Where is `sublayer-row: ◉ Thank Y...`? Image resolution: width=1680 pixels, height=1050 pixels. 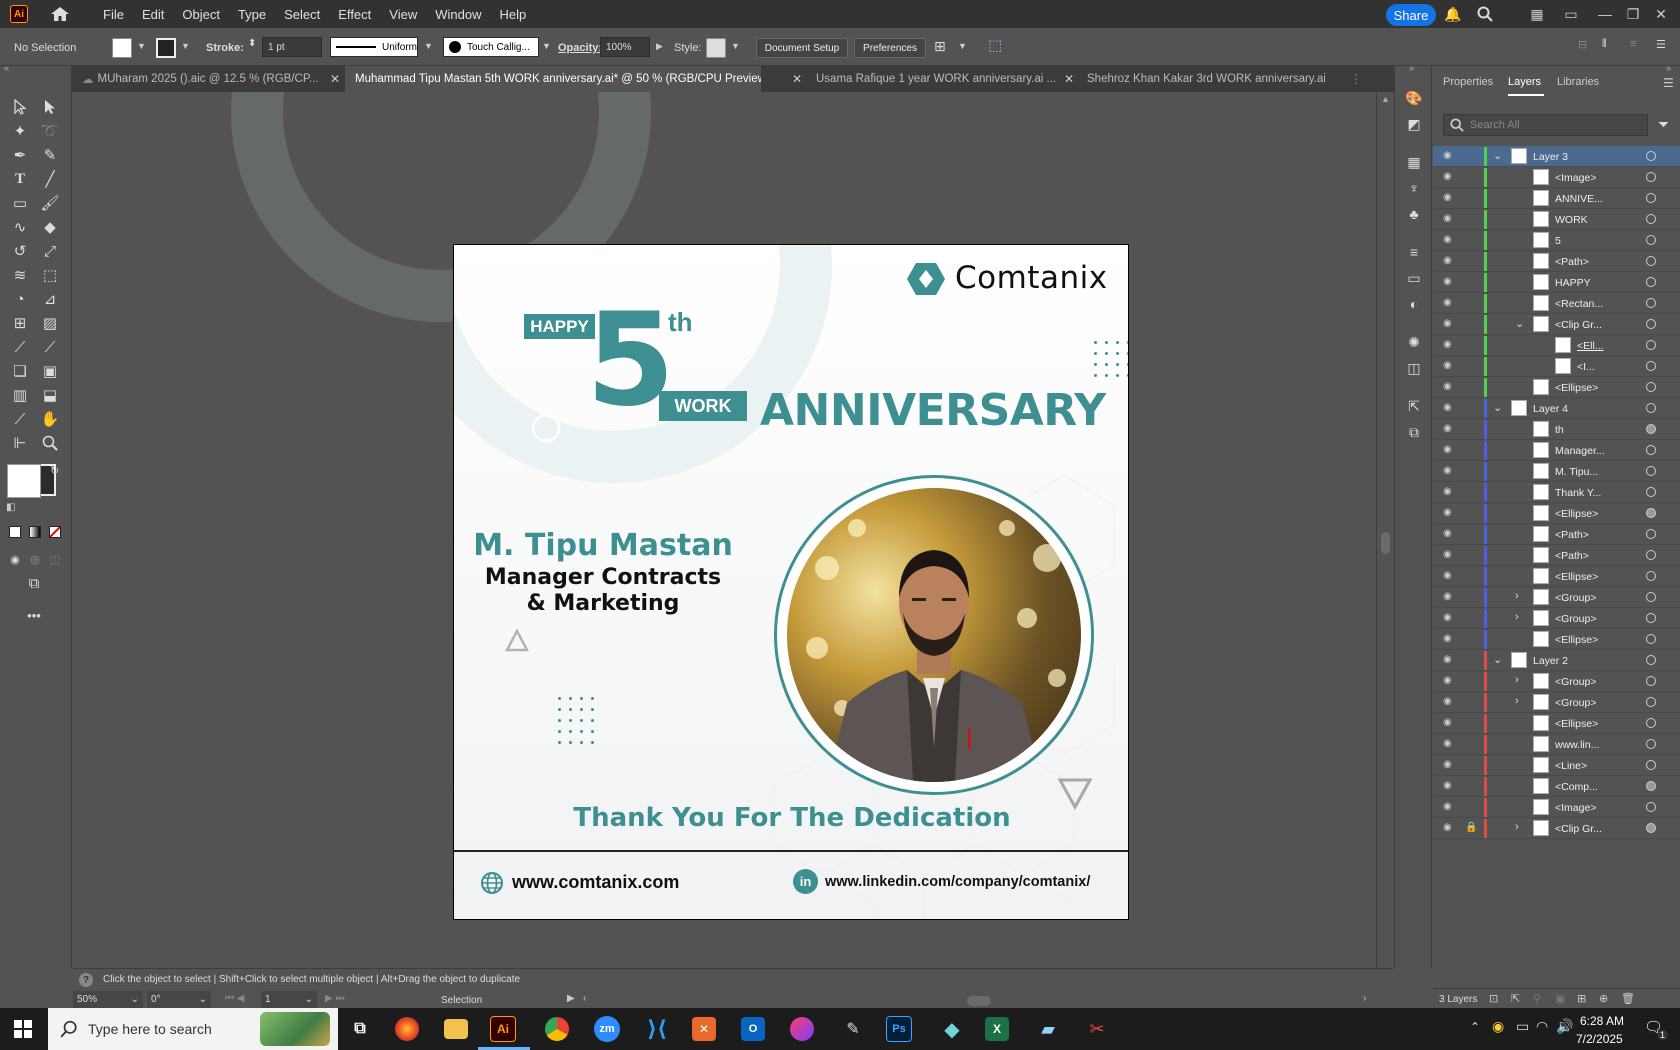 sublayer-row: ◉ Thank Y... is located at coordinates (1556, 492).